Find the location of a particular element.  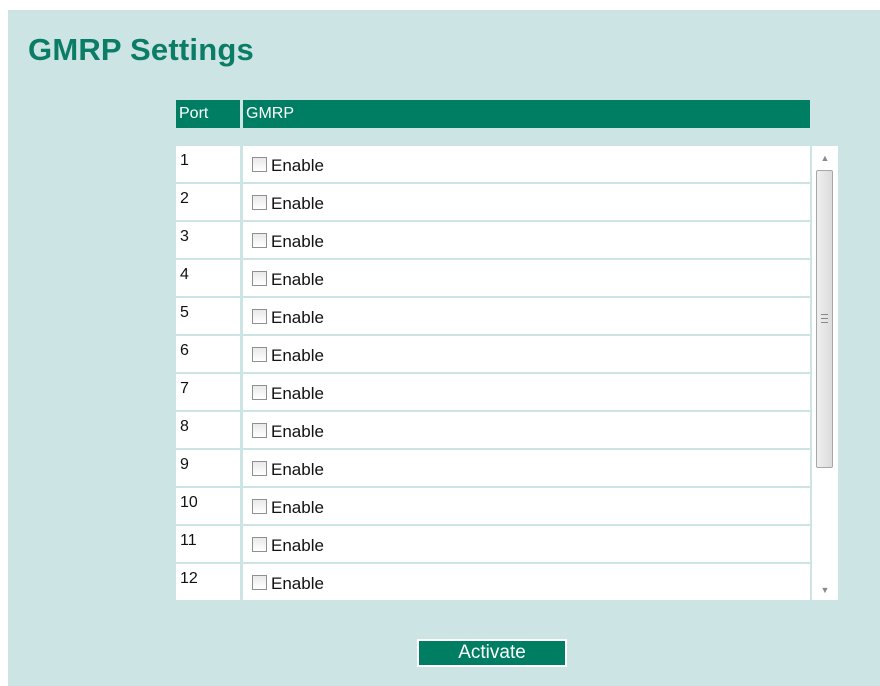

activate-button: Activate is located at coordinates (492, 653).